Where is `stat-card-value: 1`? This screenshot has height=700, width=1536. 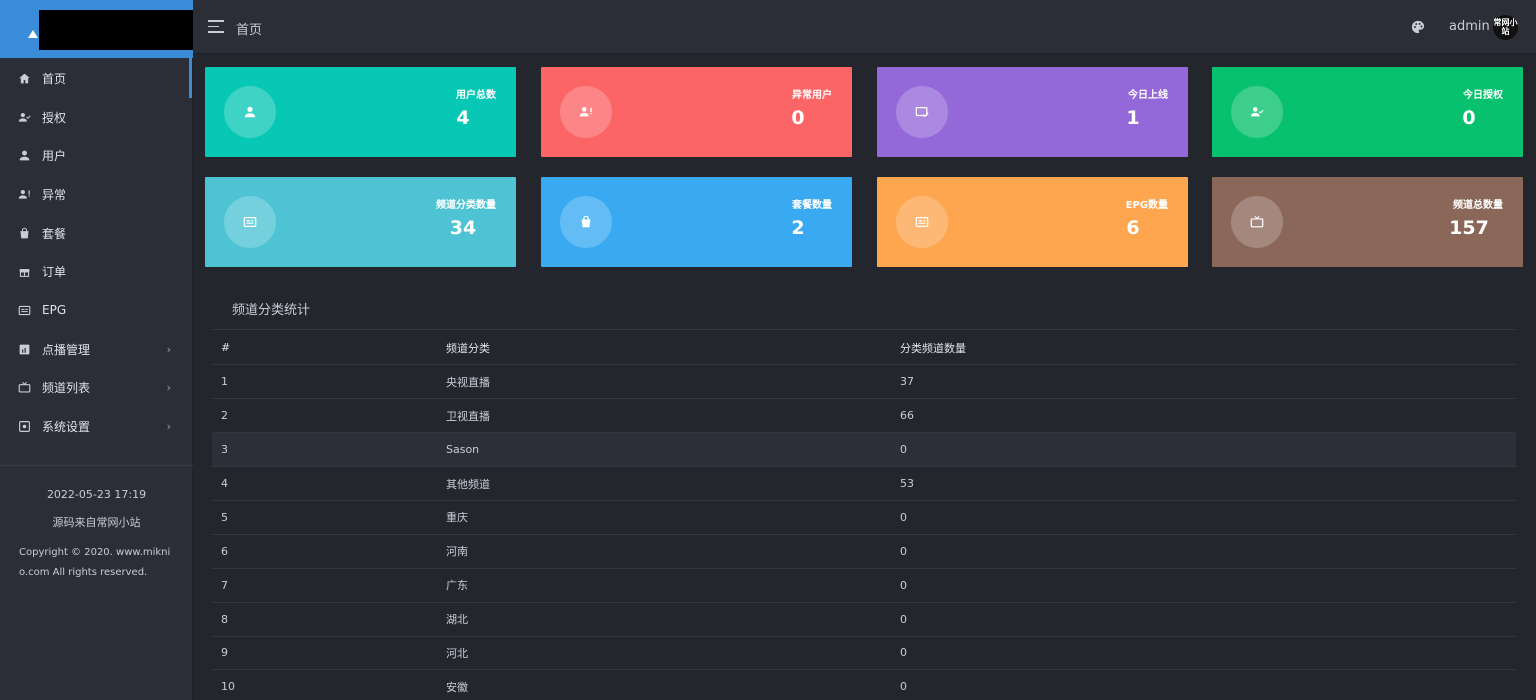 stat-card-value: 1 is located at coordinates (1133, 118).